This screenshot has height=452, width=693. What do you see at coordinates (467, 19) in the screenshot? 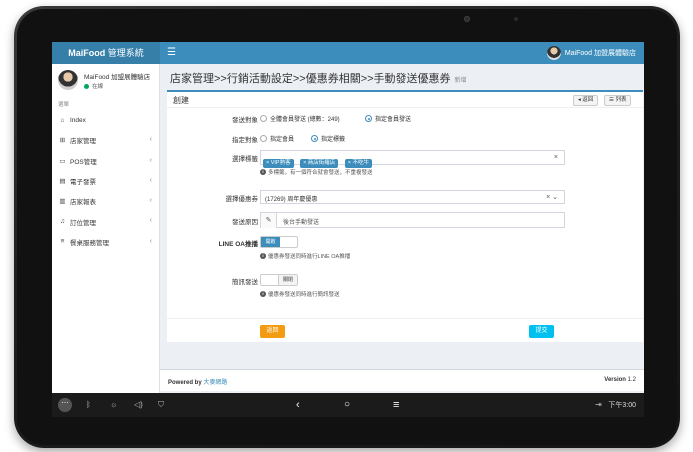
I see `camera-icon` at bounding box center [467, 19].